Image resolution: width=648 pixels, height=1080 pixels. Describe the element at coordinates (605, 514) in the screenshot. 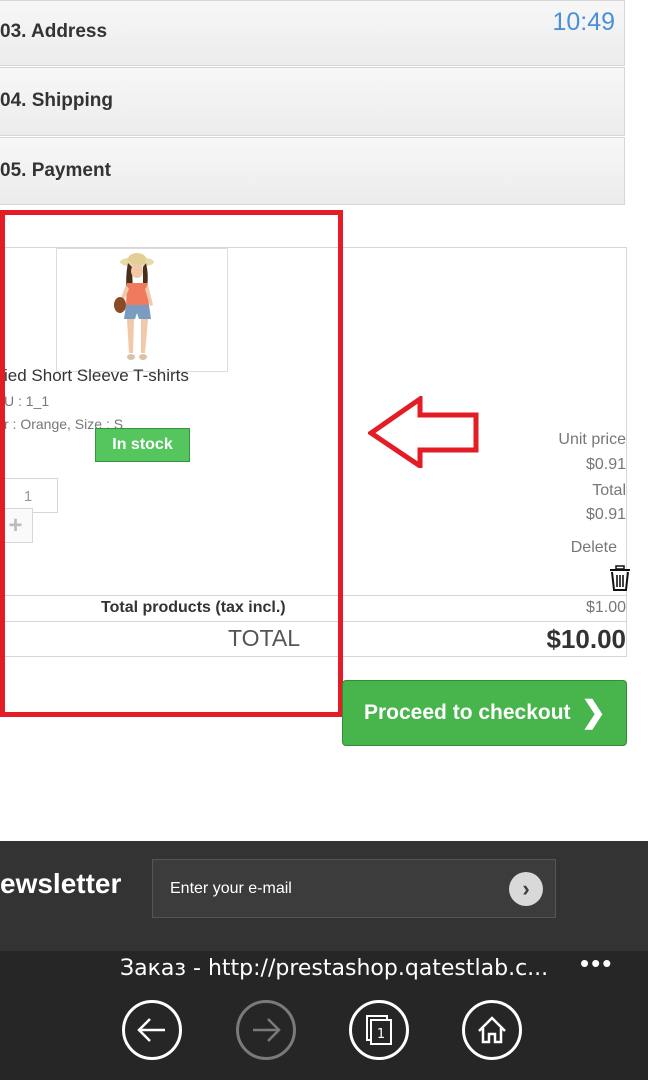

I see `total-value: $0.91` at that location.